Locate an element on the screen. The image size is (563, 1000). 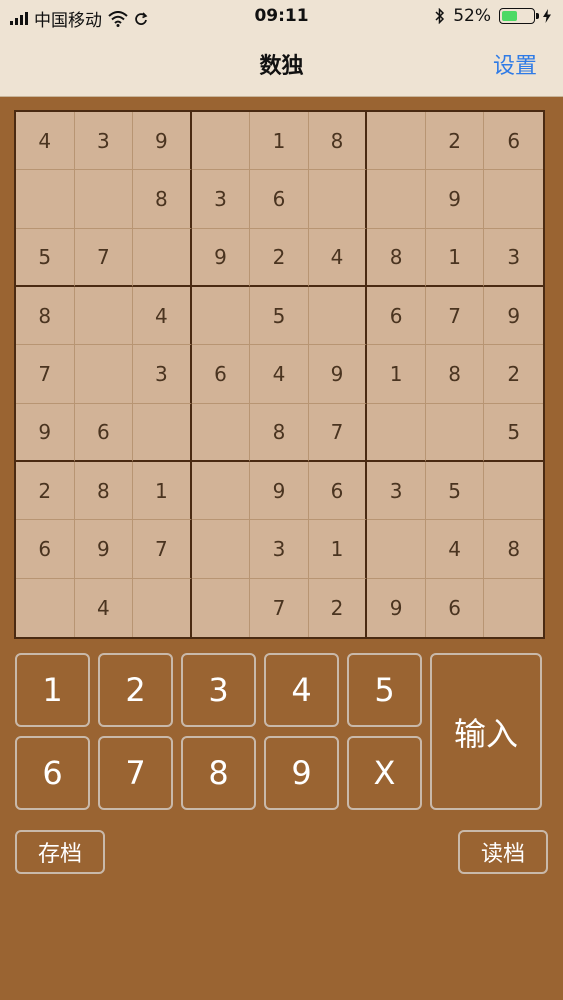
bluetooth-icon is located at coordinates (440, 16).